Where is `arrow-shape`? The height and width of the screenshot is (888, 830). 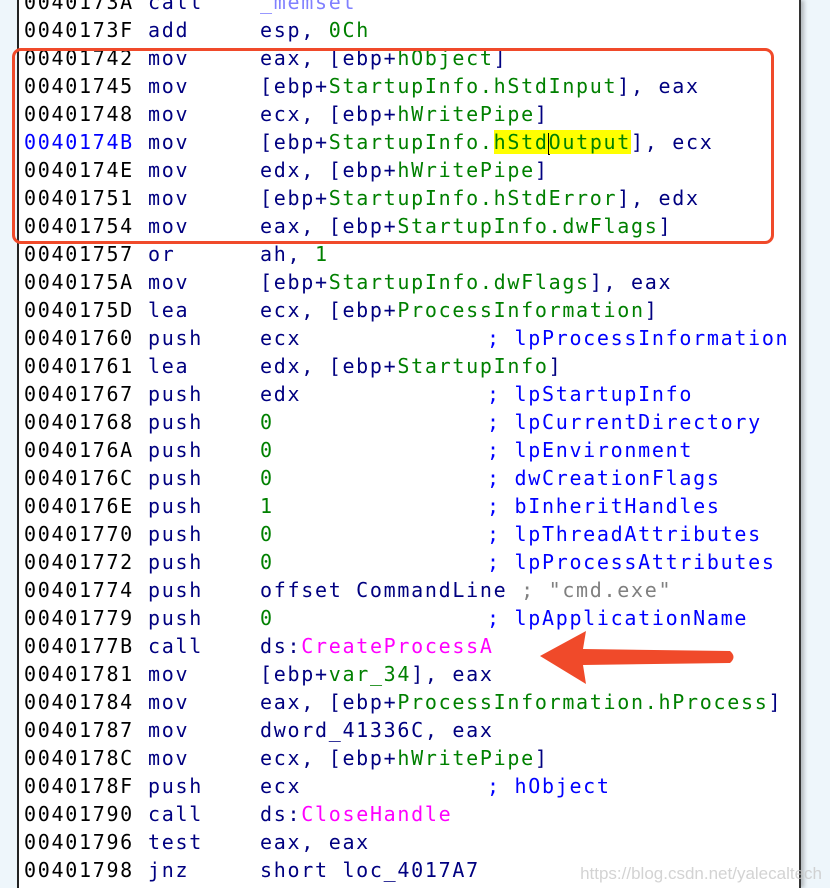
arrow-shape is located at coordinates (637, 657).